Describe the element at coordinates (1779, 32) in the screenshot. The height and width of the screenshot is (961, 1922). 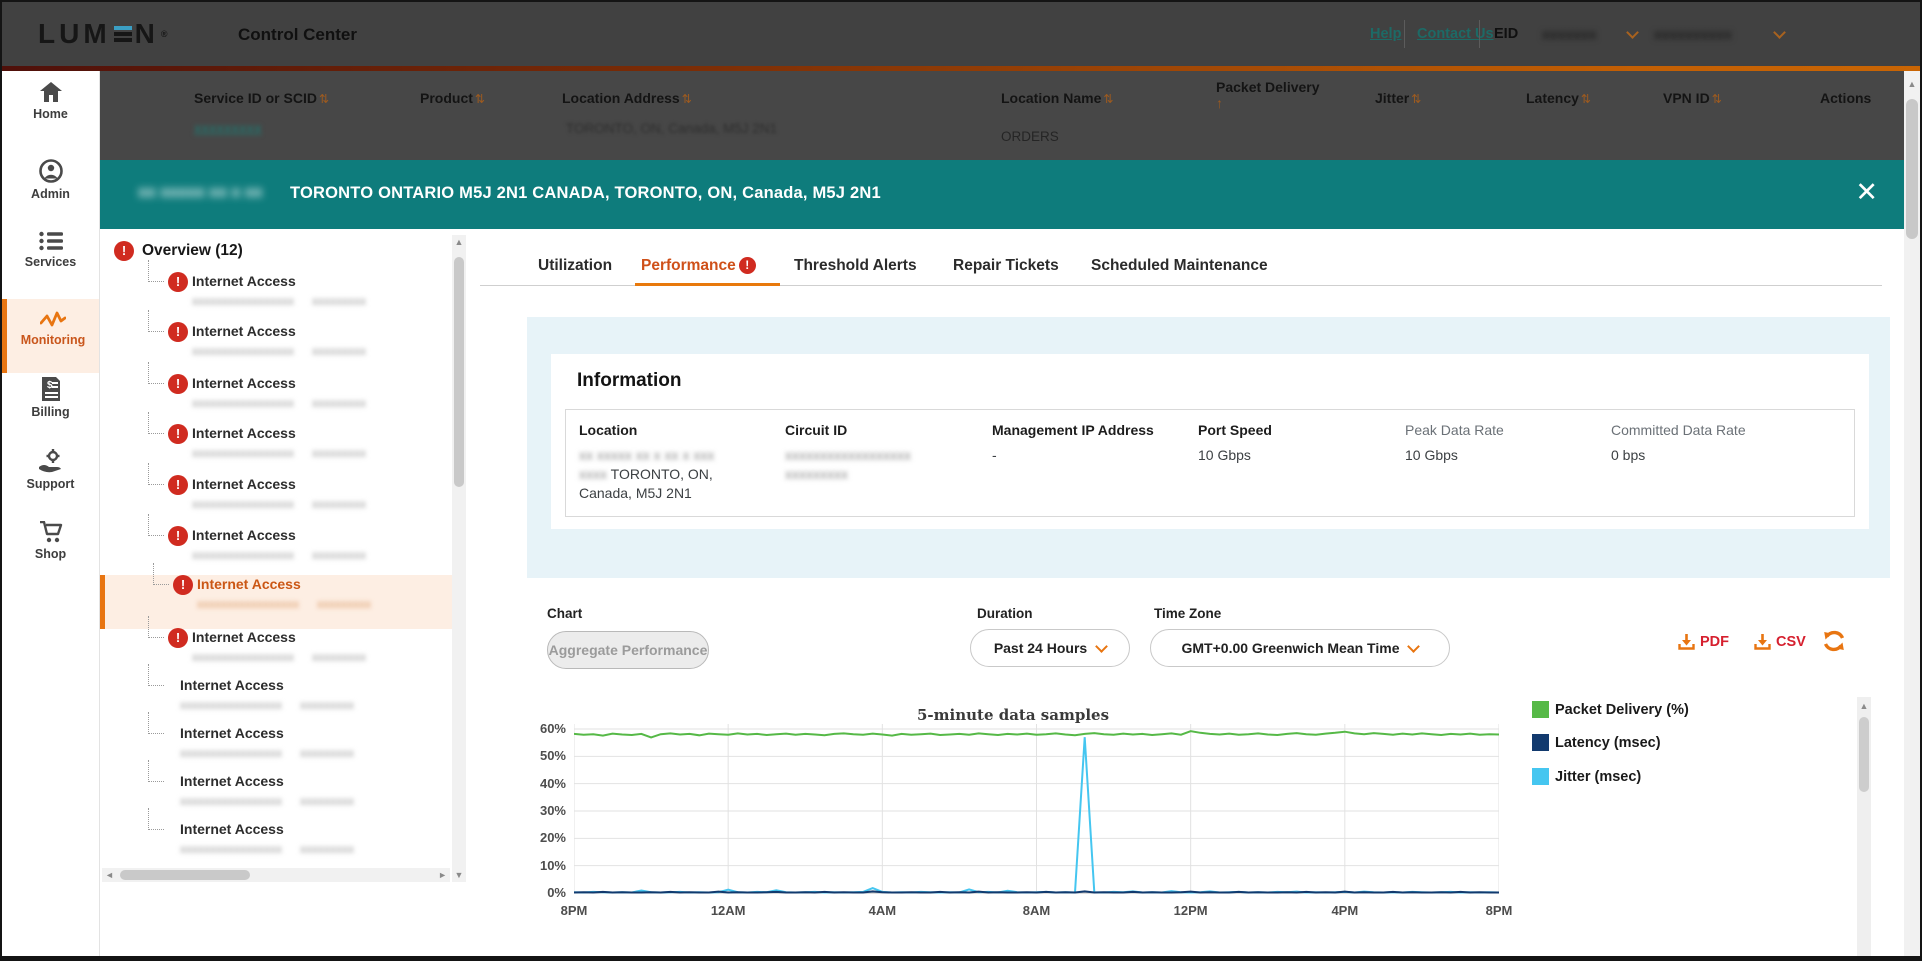
I see `account-chevron-down-icon` at that location.